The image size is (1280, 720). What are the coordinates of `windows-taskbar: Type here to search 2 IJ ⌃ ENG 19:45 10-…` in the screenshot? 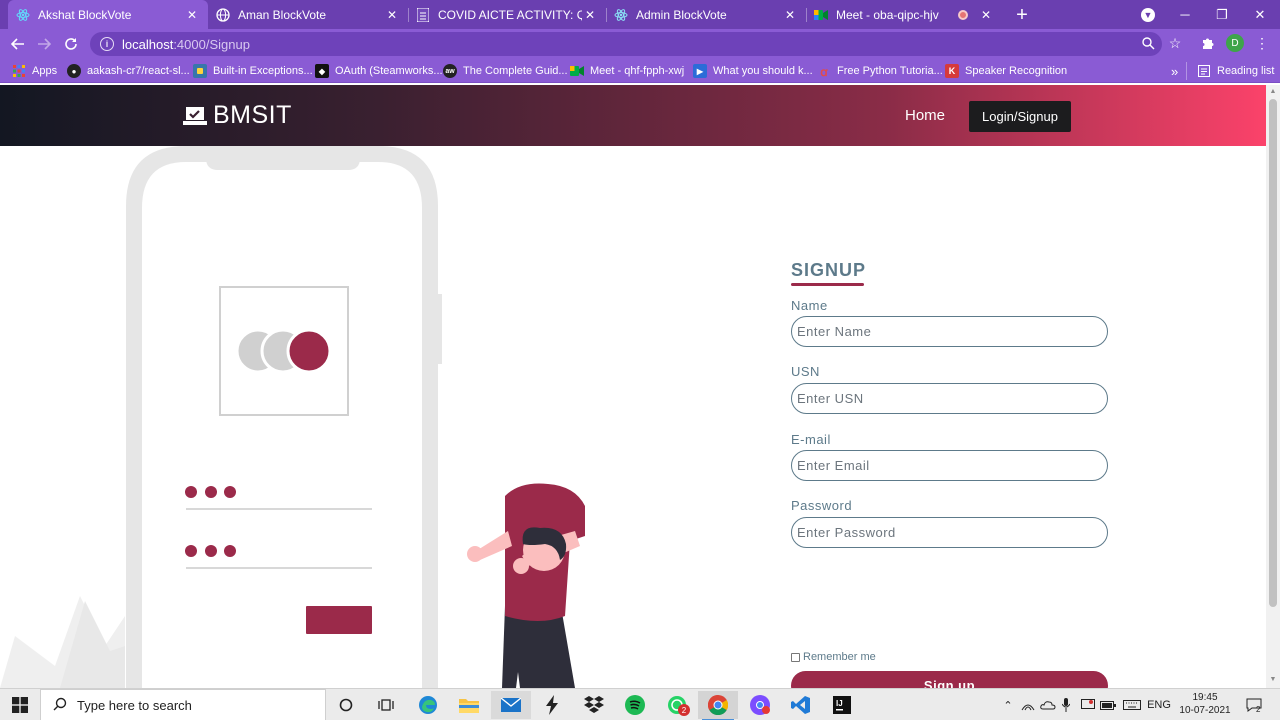 It's located at (640, 704).